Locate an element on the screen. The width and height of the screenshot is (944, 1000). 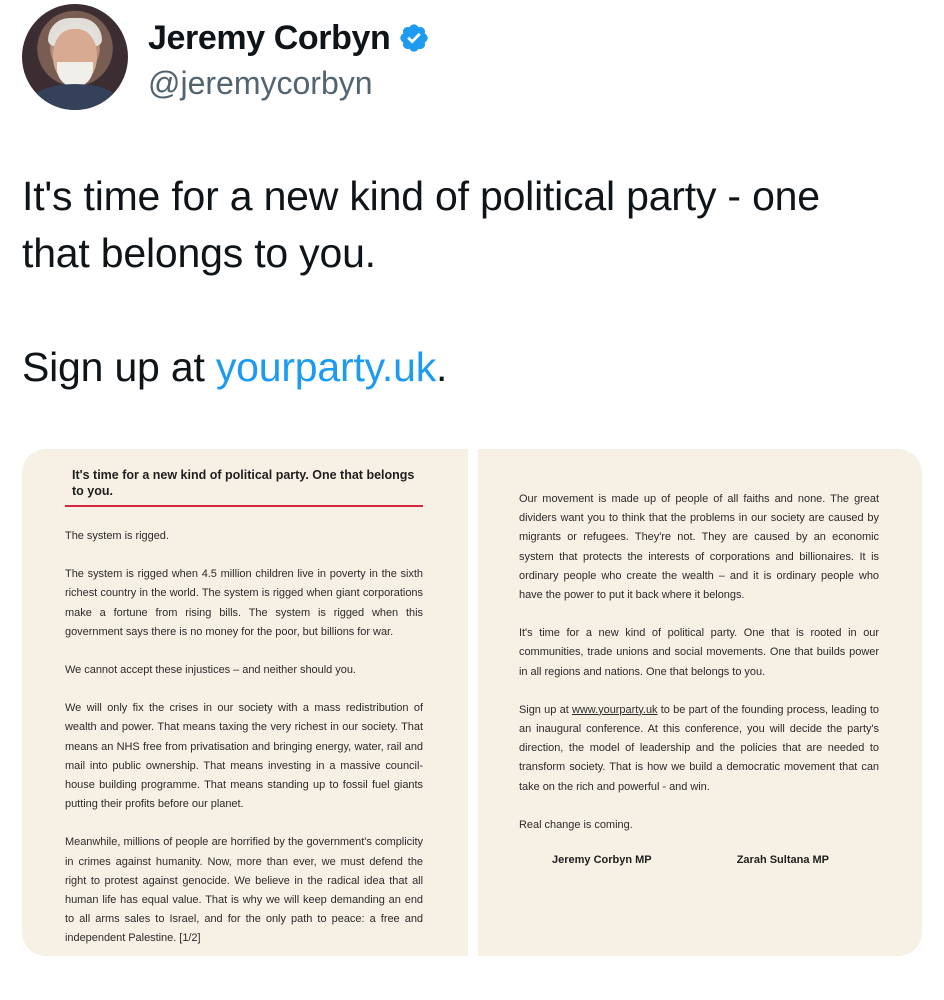
letter-signup-link: www.yourparty.uk is located at coordinates (614, 709).